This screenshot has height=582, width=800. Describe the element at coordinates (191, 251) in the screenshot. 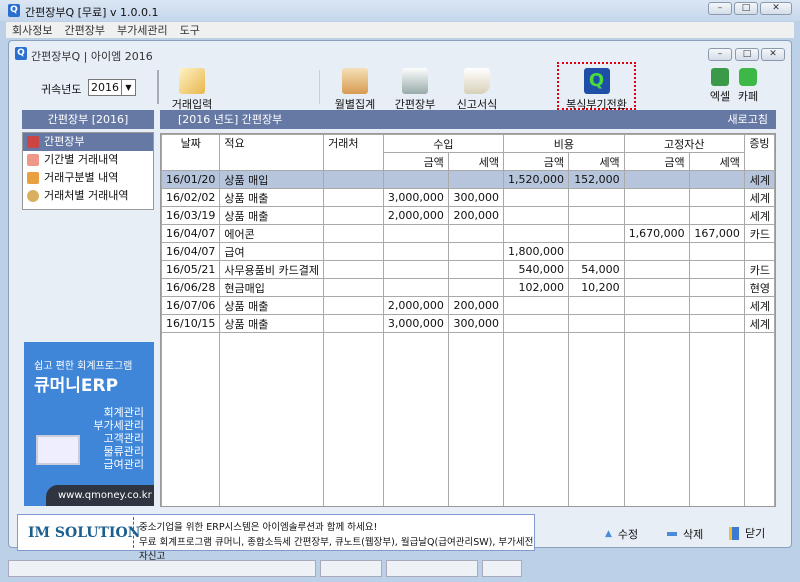

I see `table-cell: 16/04/07` at that location.